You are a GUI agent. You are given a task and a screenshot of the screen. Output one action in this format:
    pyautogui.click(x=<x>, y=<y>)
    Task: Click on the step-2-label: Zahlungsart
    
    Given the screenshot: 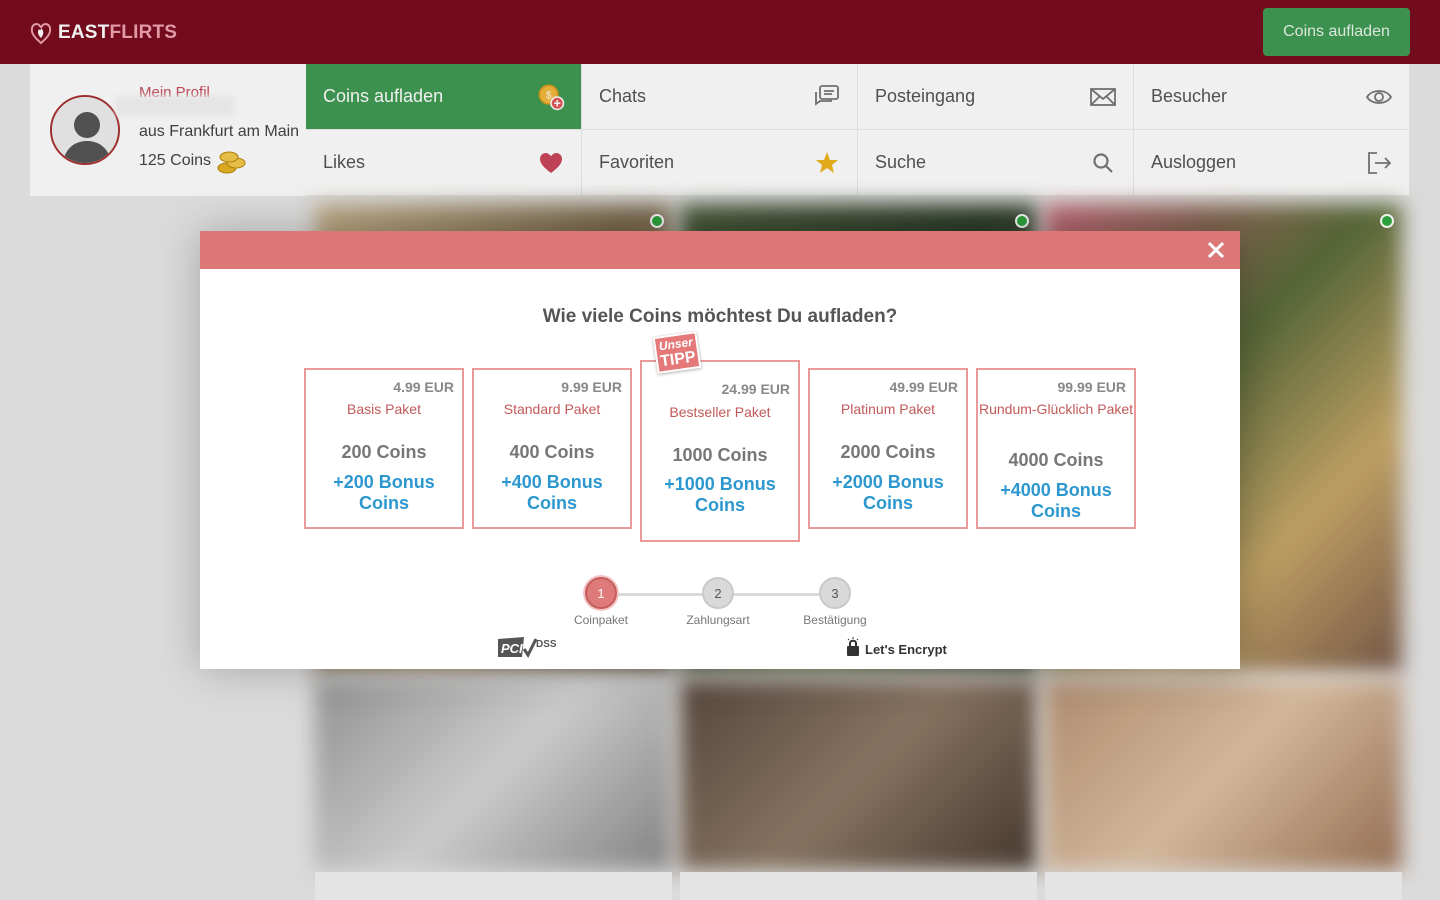 What is the action you would take?
    pyautogui.click(x=718, y=620)
    